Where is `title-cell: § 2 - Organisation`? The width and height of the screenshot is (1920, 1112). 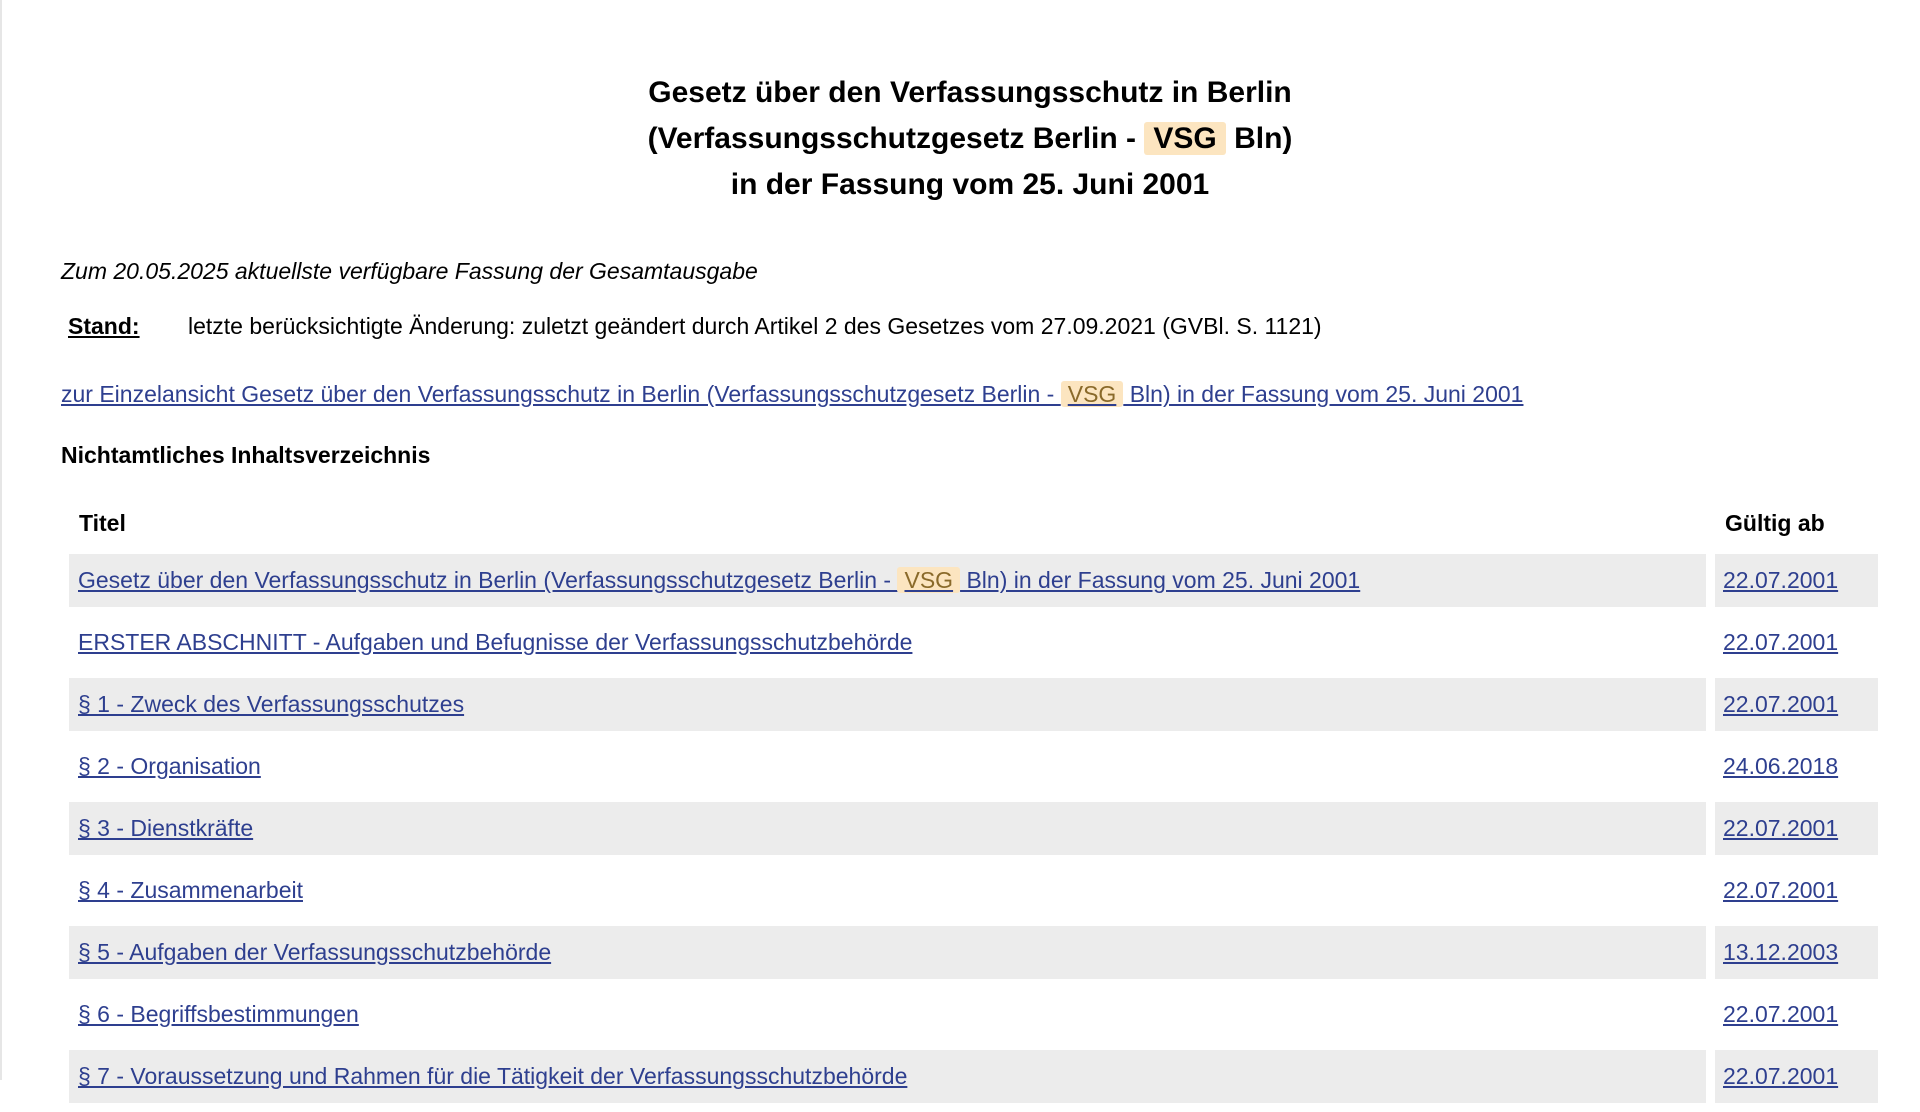
title-cell: § 2 - Organisation is located at coordinates (887, 766).